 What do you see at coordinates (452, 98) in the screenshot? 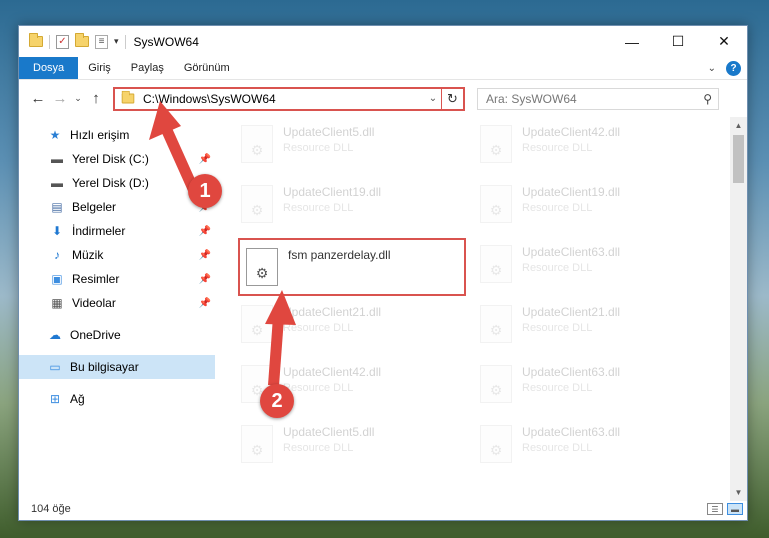
I see `refresh-button: ↻` at bounding box center [452, 98].